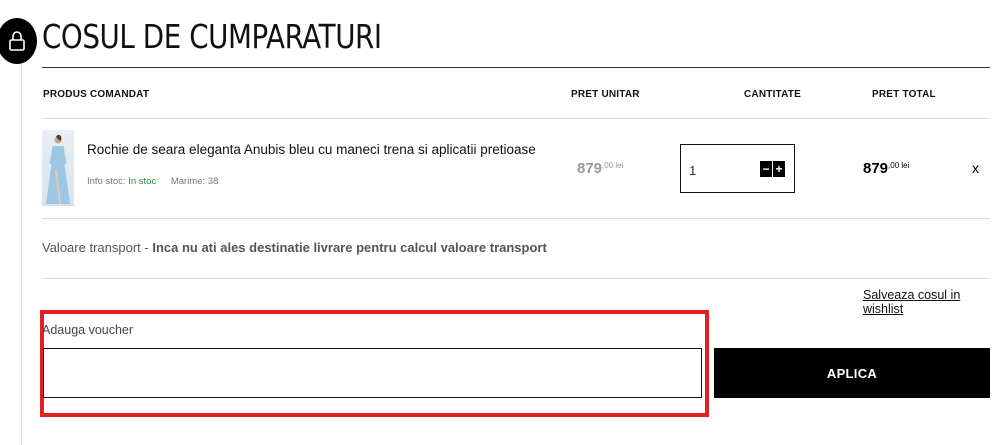  Describe the element at coordinates (516, 218) in the screenshot. I see `item-divider` at that location.